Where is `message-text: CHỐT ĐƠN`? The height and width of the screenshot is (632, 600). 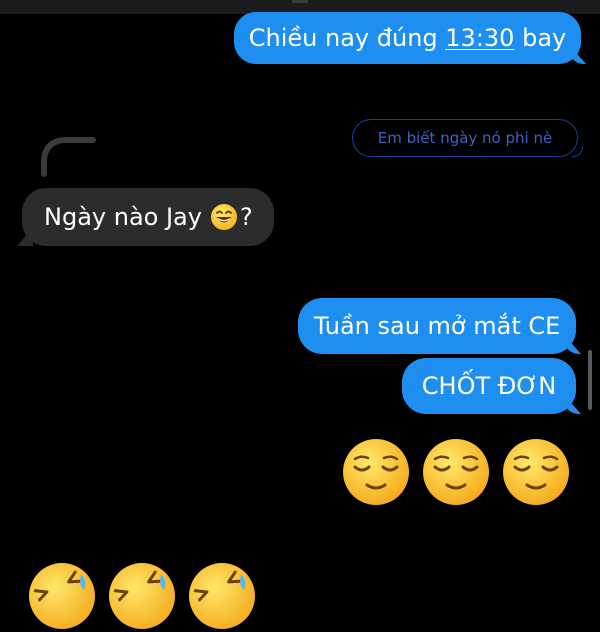 message-text: CHỐT ĐƠN is located at coordinates (489, 386).